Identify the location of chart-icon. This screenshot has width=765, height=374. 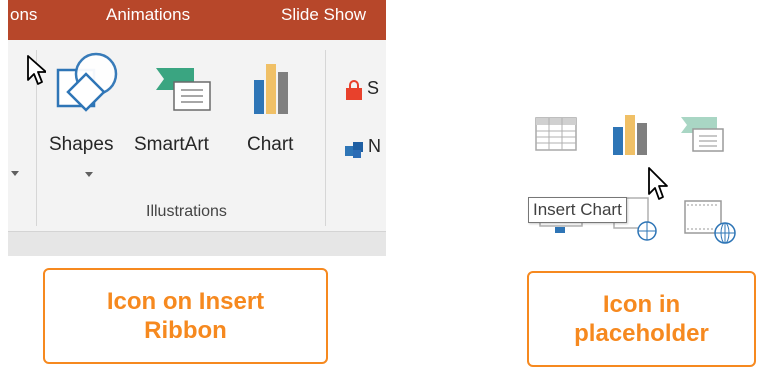
(271, 89).